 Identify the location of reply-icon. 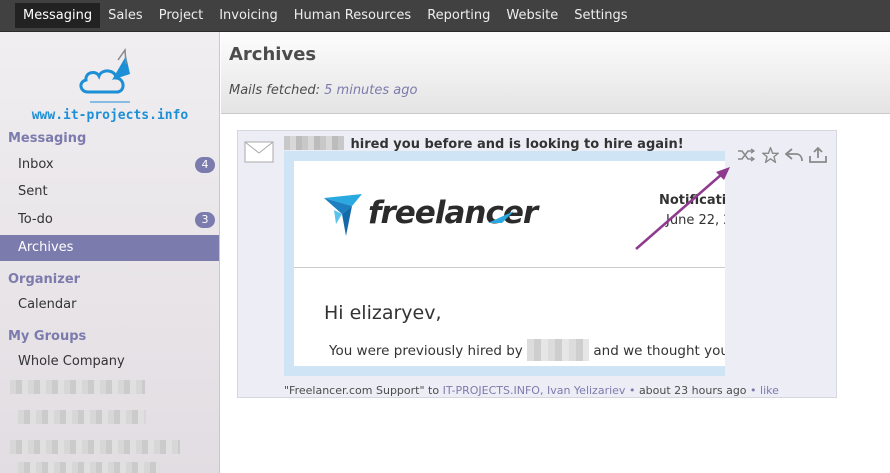
(794, 155).